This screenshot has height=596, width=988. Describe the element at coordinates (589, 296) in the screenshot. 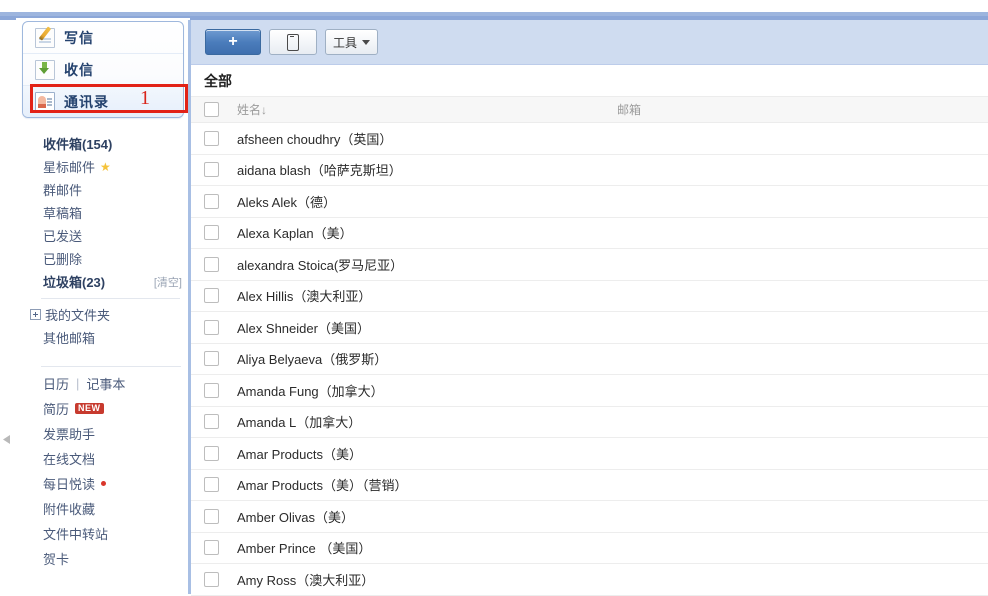

I see `table-row: Alex Hillis（澳大利亚）` at that location.